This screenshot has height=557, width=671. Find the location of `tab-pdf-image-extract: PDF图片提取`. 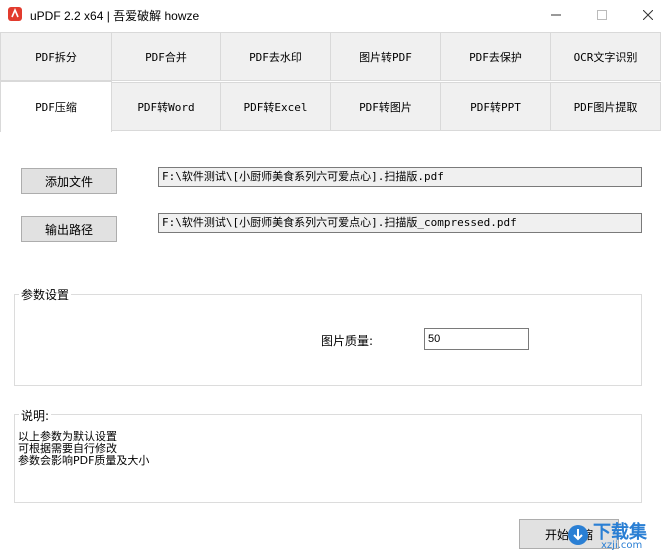

tab-pdf-image-extract: PDF图片提取 is located at coordinates (605, 106).